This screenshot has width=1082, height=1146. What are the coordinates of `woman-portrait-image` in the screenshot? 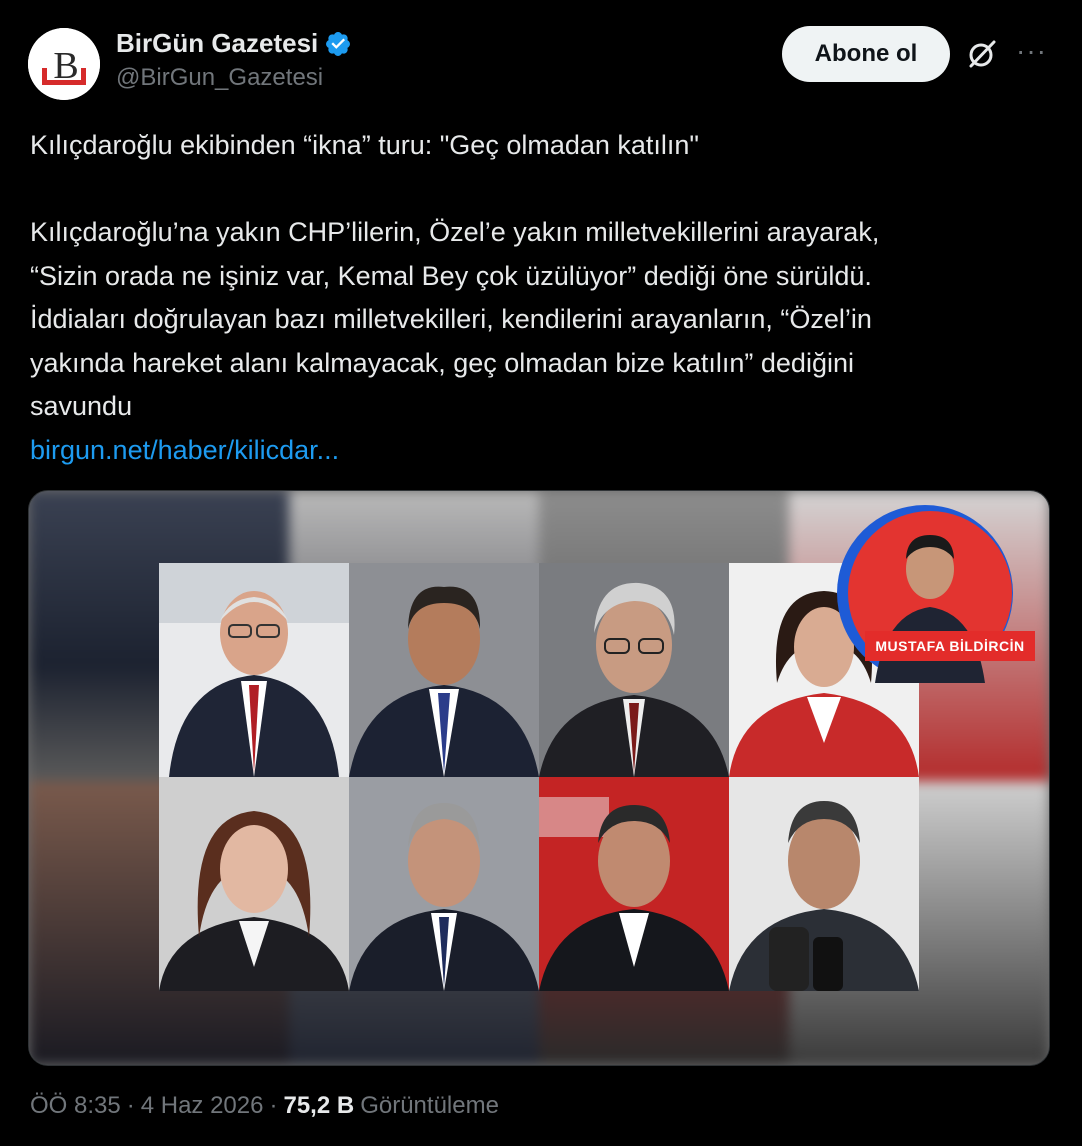 It's located at (254, 884).